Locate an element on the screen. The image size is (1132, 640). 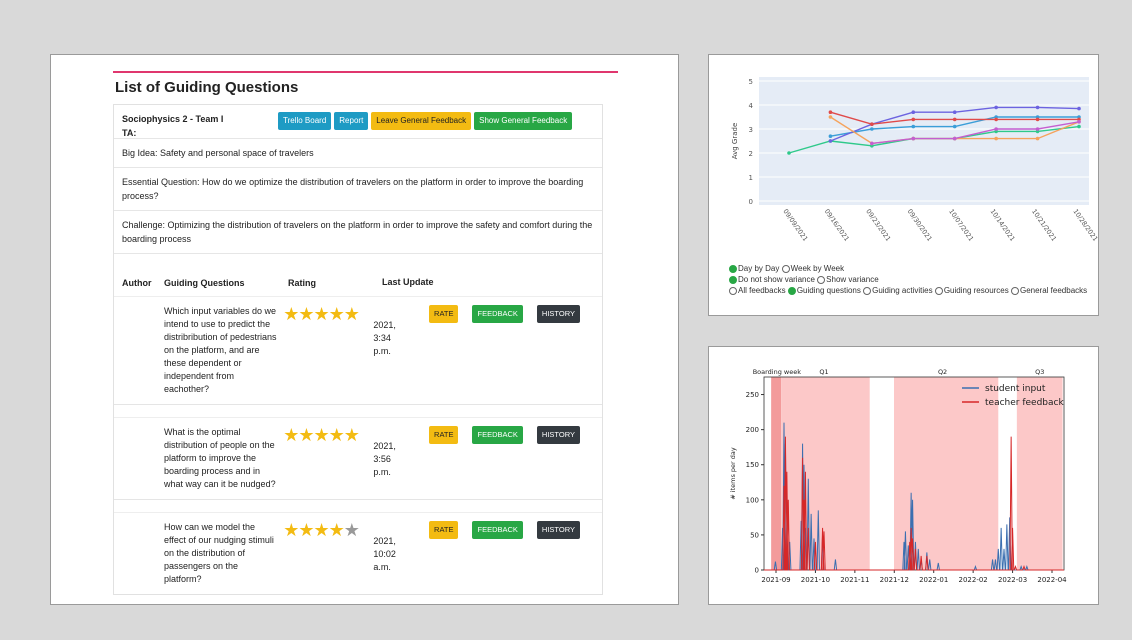
leave-general-feedback-button: Leave General Feedback is located at coordinates (421, 121).